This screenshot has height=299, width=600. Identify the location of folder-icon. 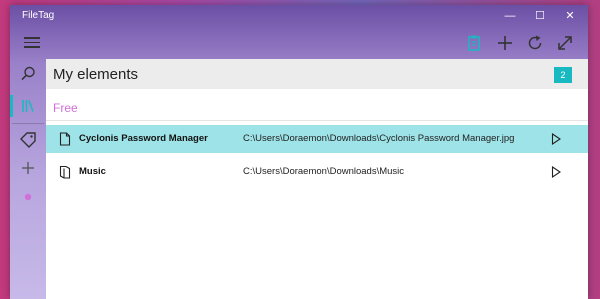
(65, 172).